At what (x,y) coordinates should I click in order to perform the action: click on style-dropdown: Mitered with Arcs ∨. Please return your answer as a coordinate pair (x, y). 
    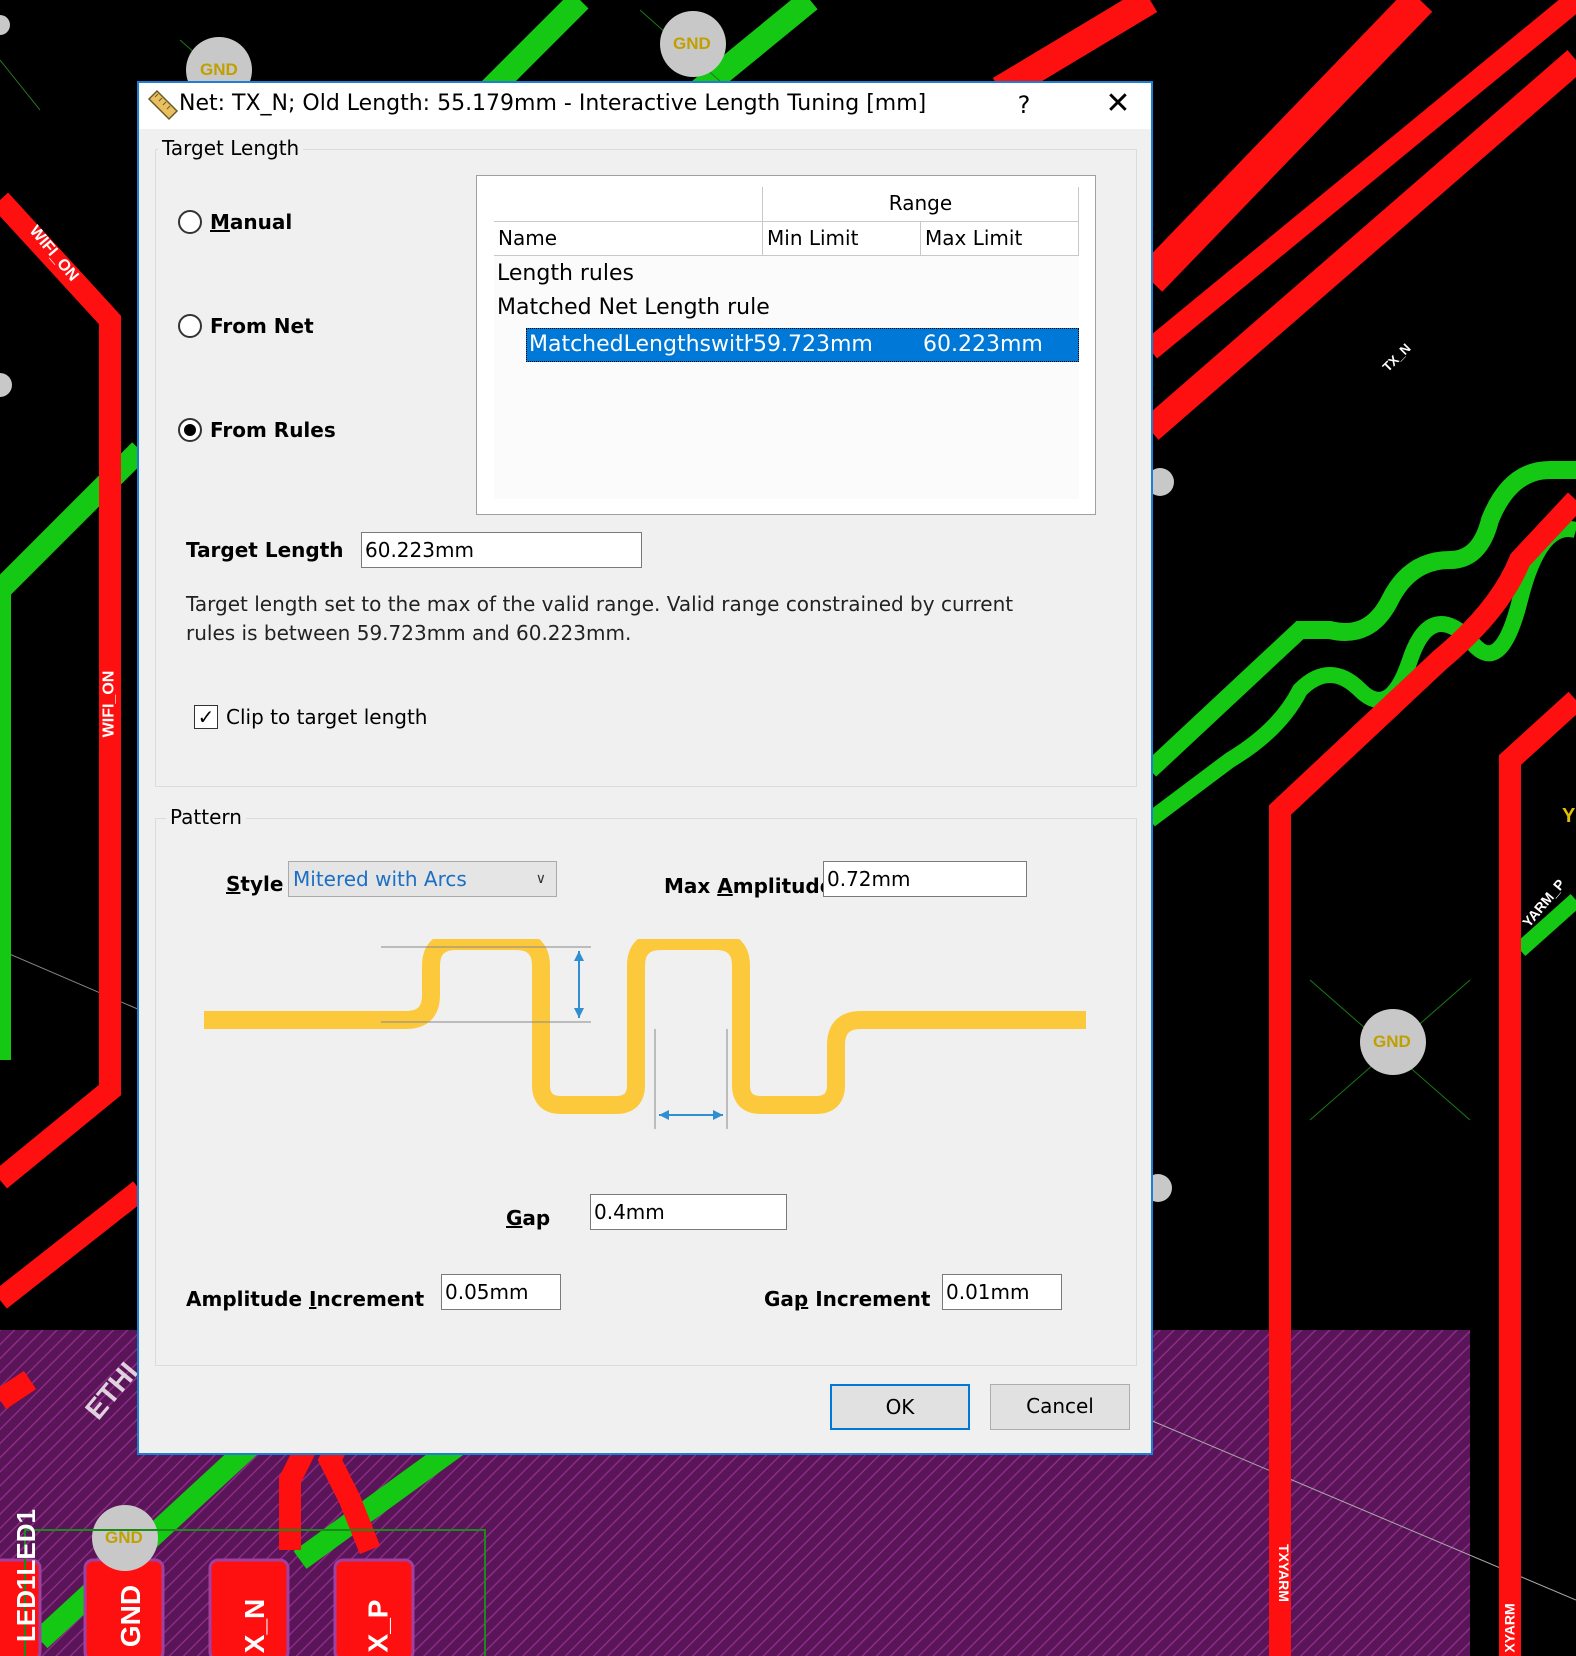
    Looking at the image, I should click on (422, 879).